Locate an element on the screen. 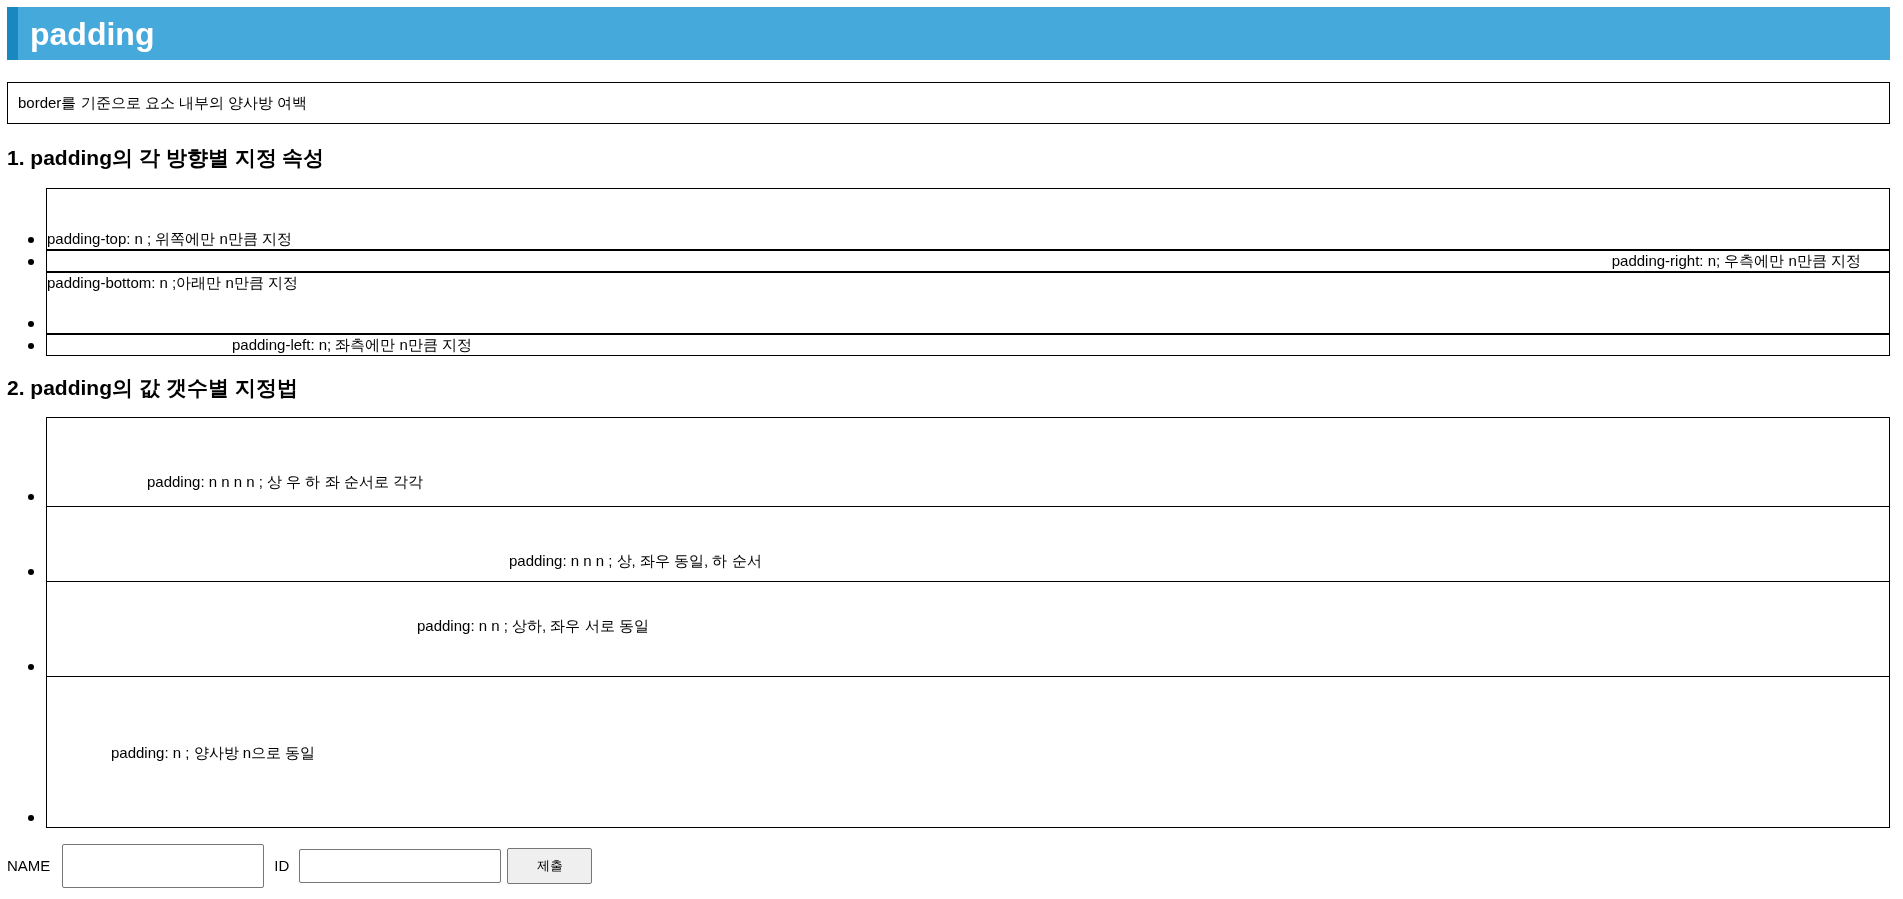 This screenshot has width=1903, height=899. list-item-text: padding: n ; 양사방 n으로 동일 is located at coordinates (213, 752).